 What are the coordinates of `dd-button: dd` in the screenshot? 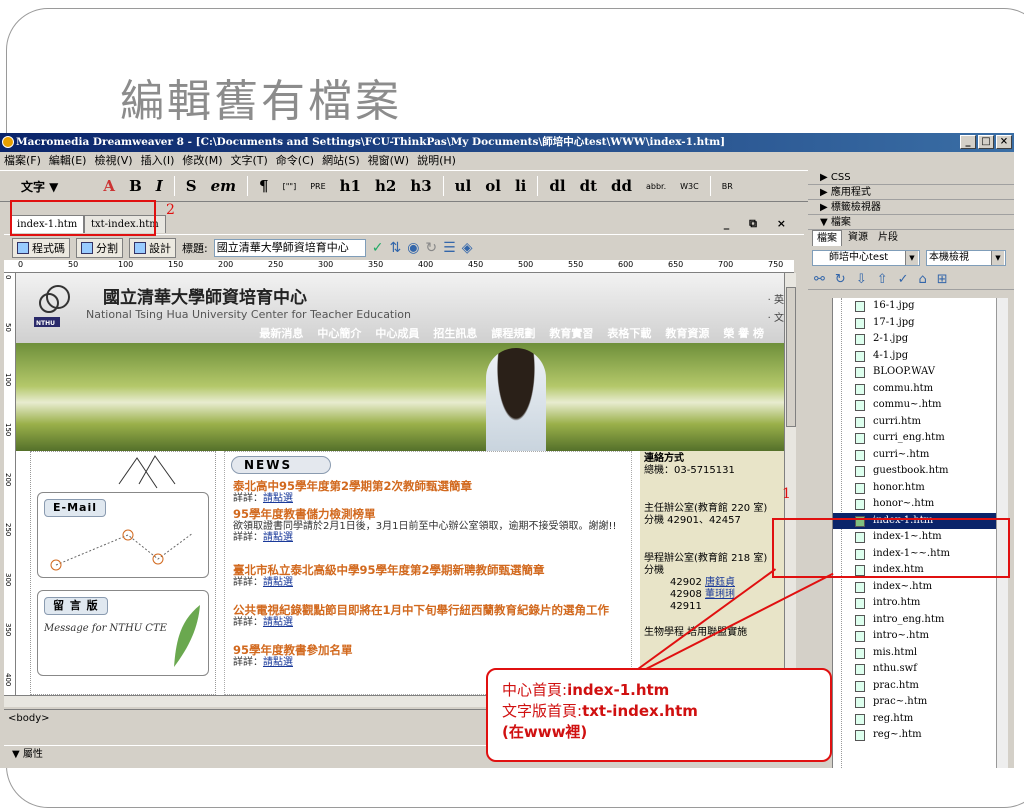 It's located at (621, 186).